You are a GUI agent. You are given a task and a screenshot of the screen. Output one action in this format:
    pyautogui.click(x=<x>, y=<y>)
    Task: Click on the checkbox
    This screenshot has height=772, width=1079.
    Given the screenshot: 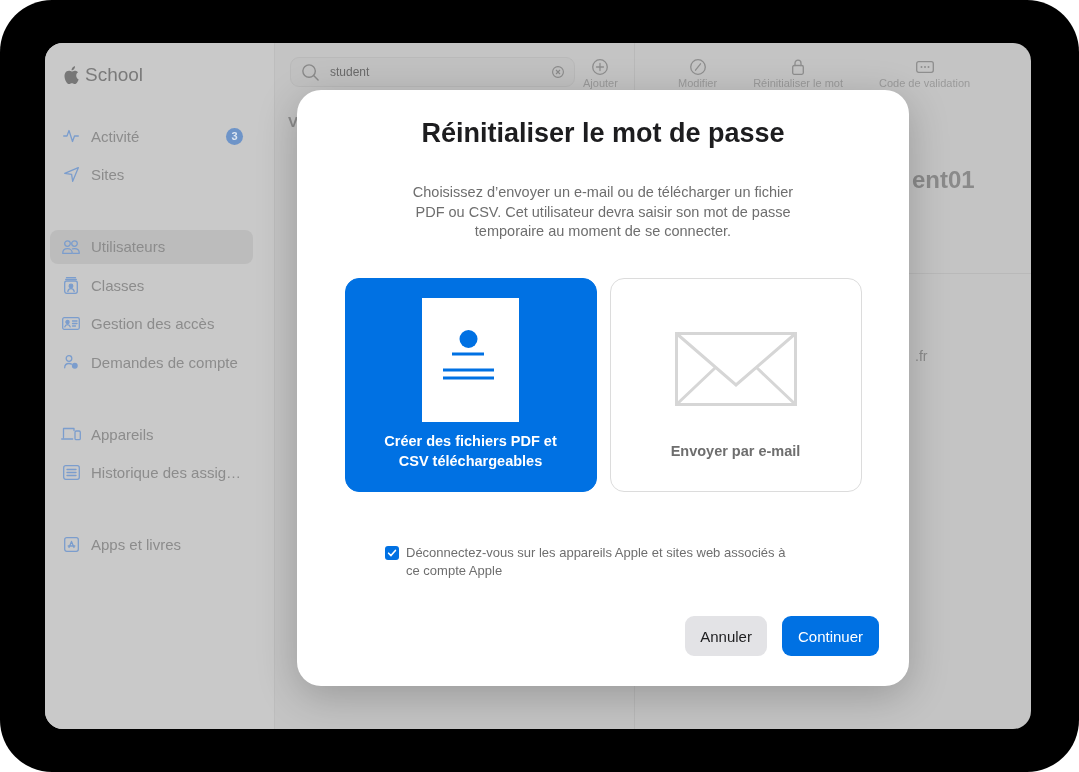 What is the action you would take?
    pyautogui.click(x=392, y=552)
    